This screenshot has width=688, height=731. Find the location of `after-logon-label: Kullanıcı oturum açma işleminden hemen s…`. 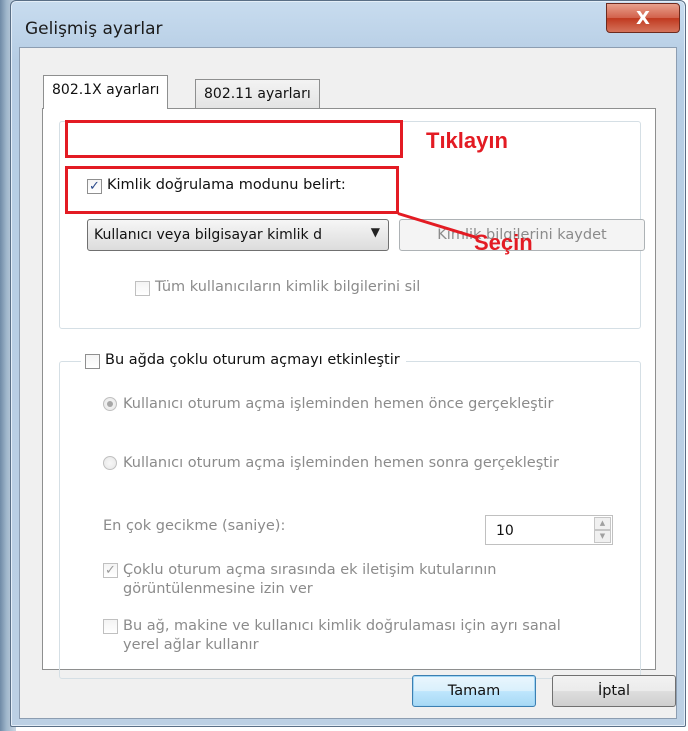

after-logon-label: Kullanıcı oturum açma işleminden hemen s… is located at coordinates (341, 463).